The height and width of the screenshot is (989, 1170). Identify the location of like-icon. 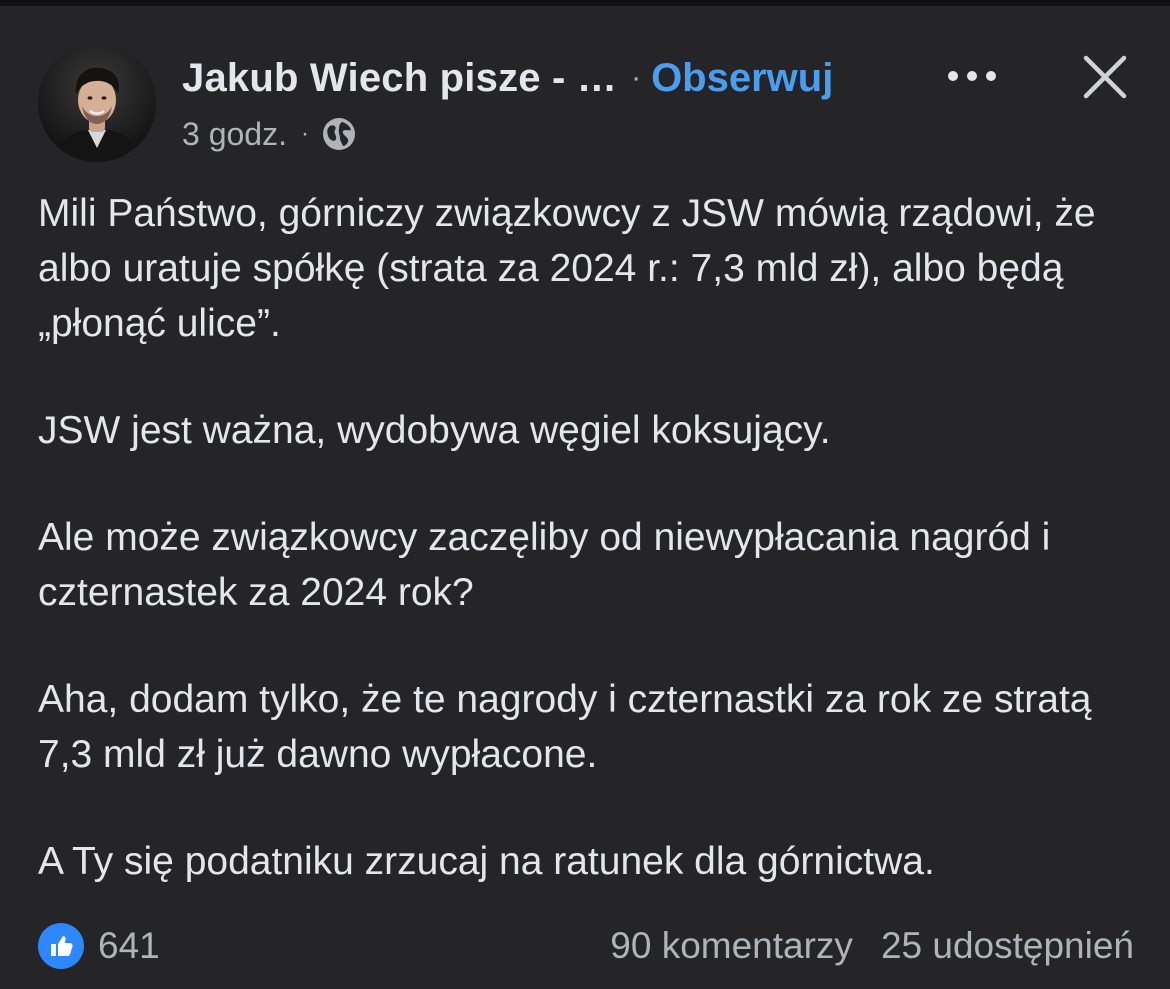
(61, 946).